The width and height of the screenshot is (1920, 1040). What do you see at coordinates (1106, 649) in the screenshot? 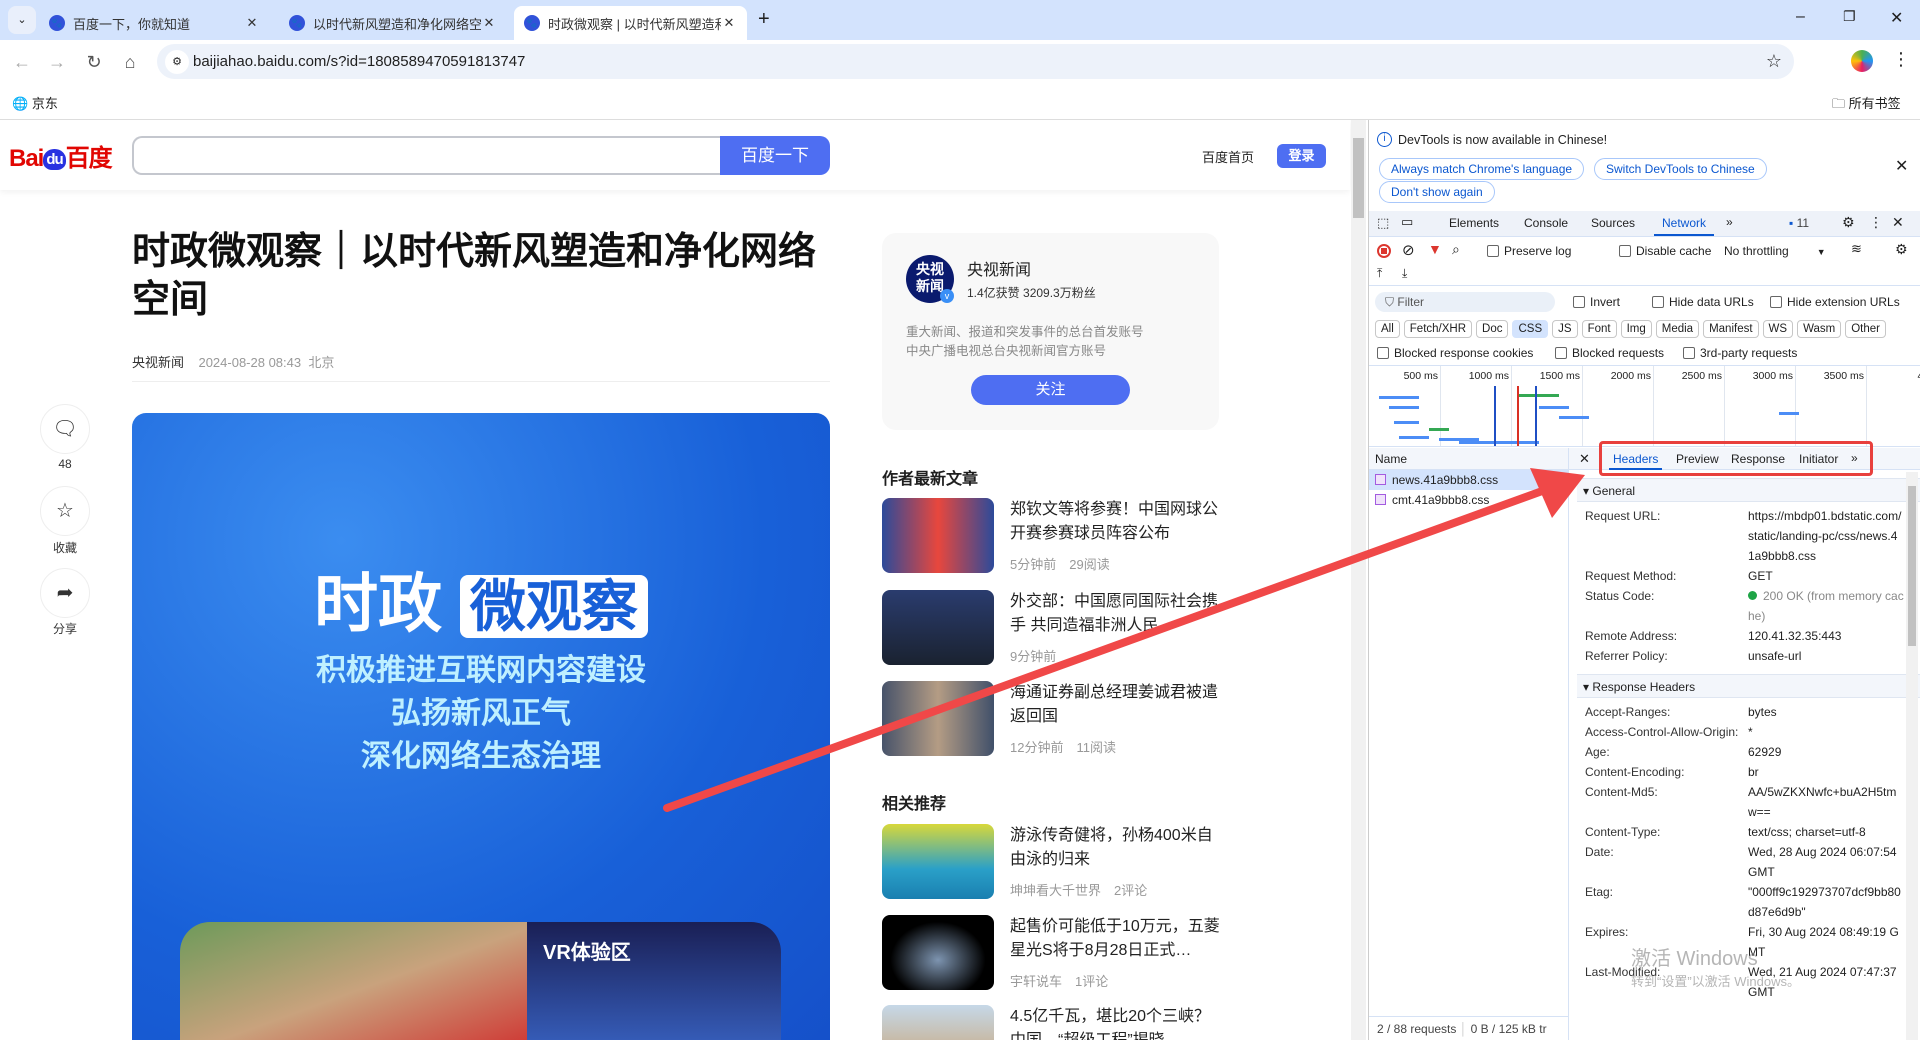
I see `arrow-shaft` at bounding box center [1106, 649].